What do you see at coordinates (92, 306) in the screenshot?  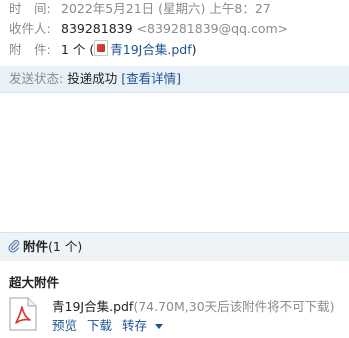 I see `attachment-file-name: 青19J合集.pdf` at bounding box center [92, 306].